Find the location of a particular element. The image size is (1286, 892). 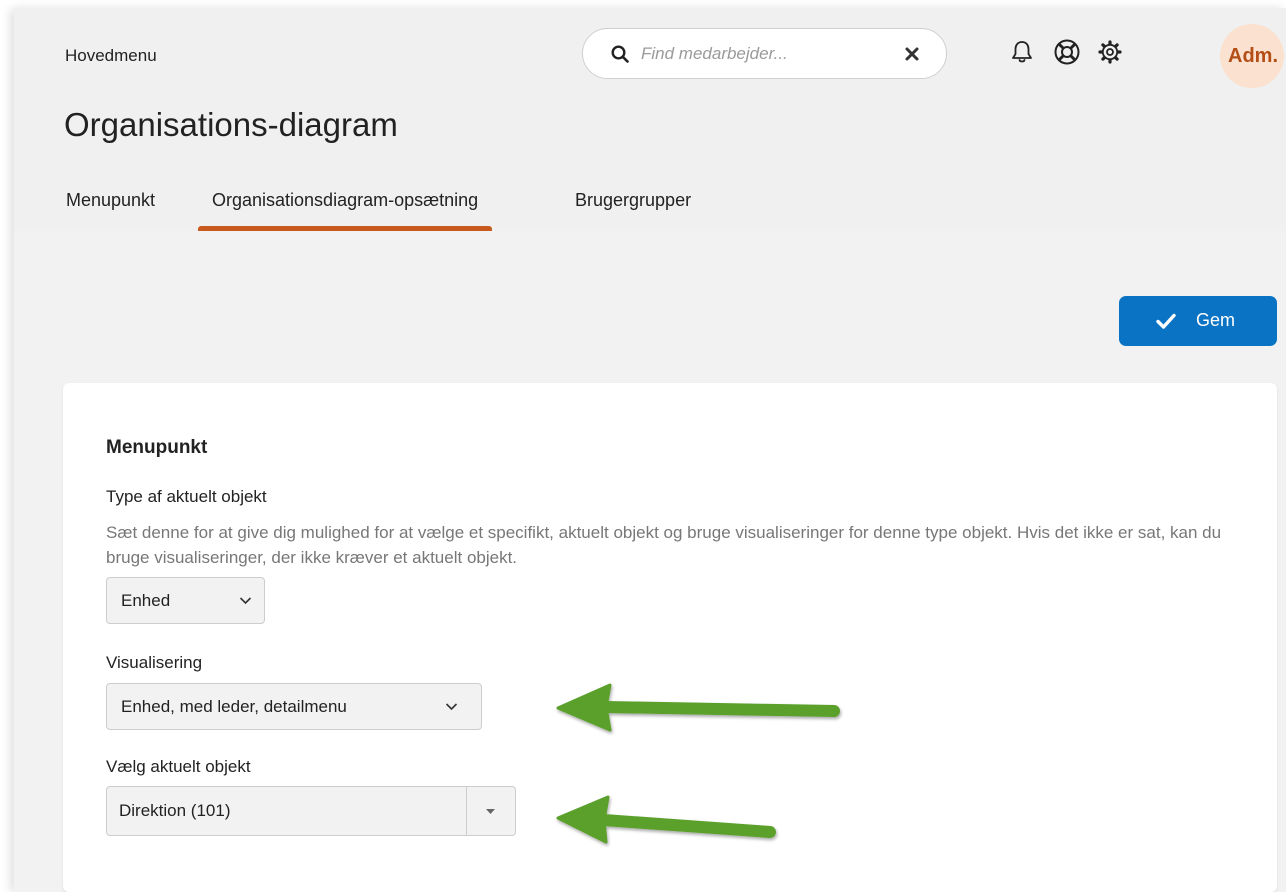

save-button-label: Gem is located at coordinates (1216, 320).